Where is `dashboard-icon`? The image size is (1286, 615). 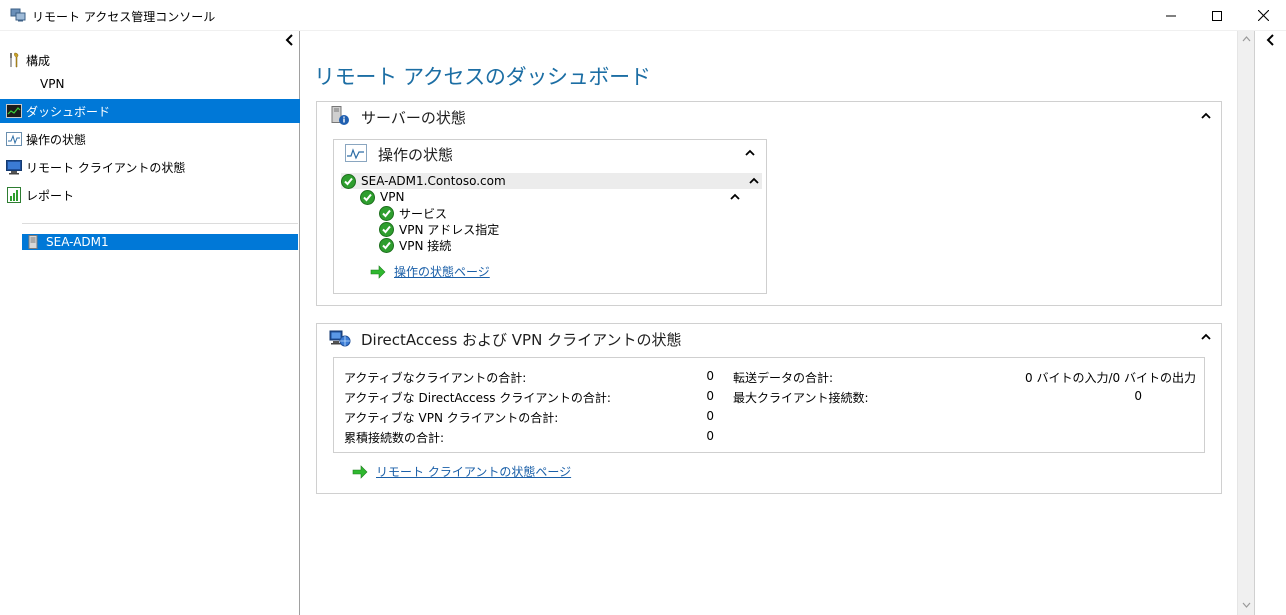 dashboard-icon is located at coordinates (14, 111).